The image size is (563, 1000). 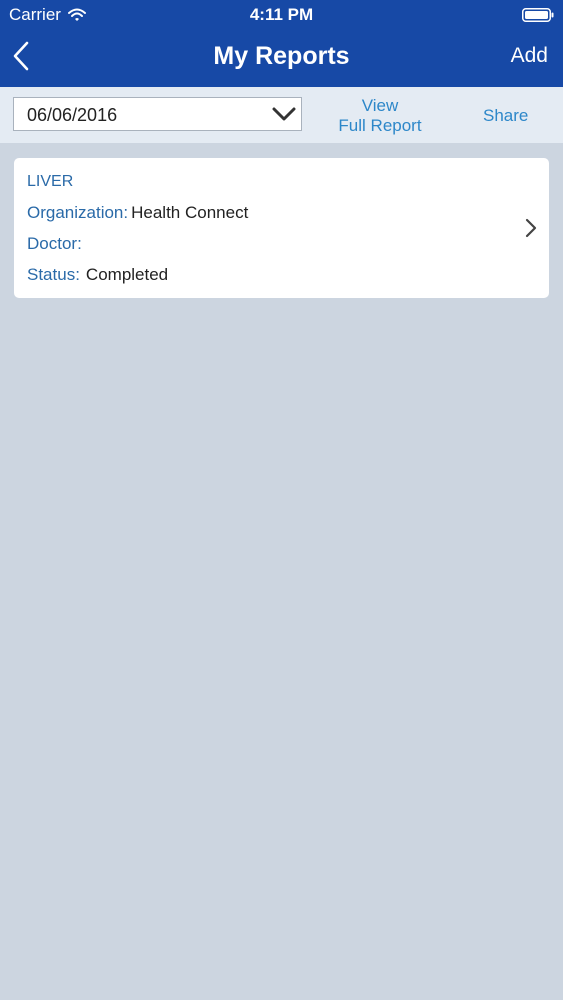 What do you see at coordinates (538, 15) in the screenshot?
I see `battery-icon` at bounding box center [538, 15].